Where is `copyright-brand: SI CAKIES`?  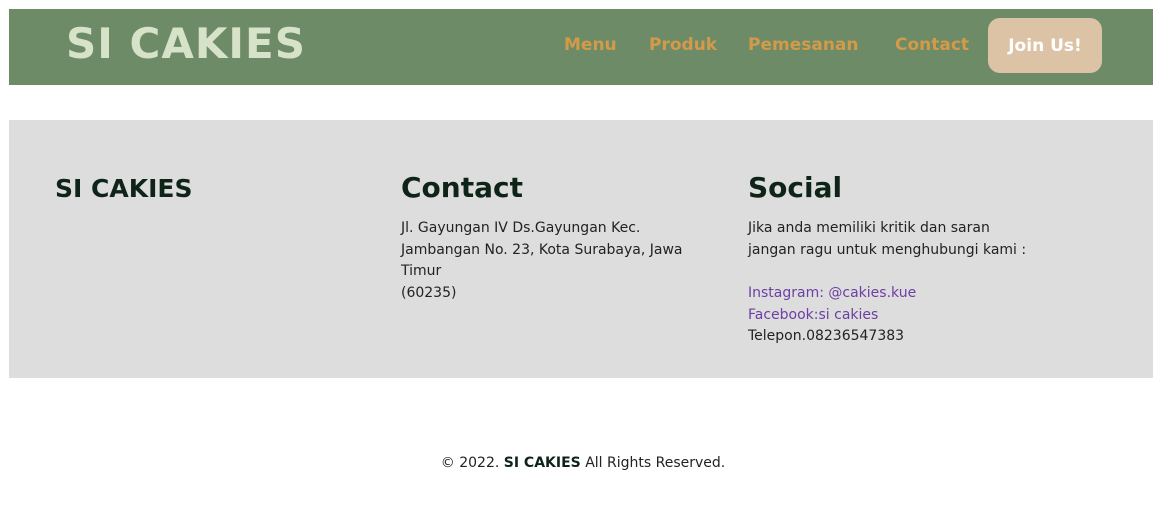
copyright-brand: SI CAKIES is located at coordinates (542, 463).